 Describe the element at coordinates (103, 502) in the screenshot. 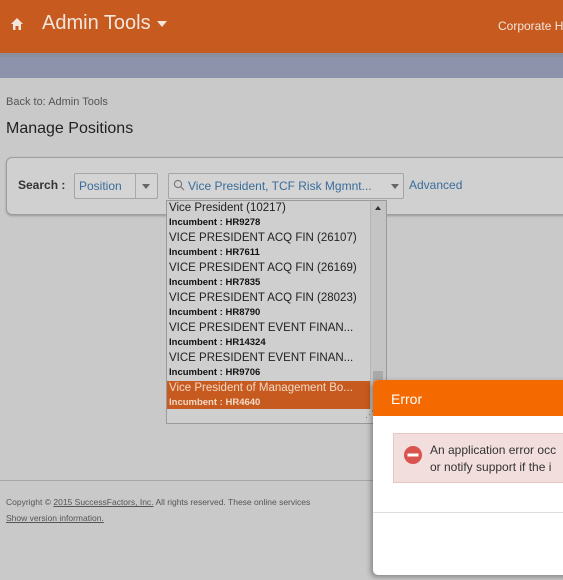

I see `successfactors-link: 2015 SuccessFactors, Inc.` at that location.